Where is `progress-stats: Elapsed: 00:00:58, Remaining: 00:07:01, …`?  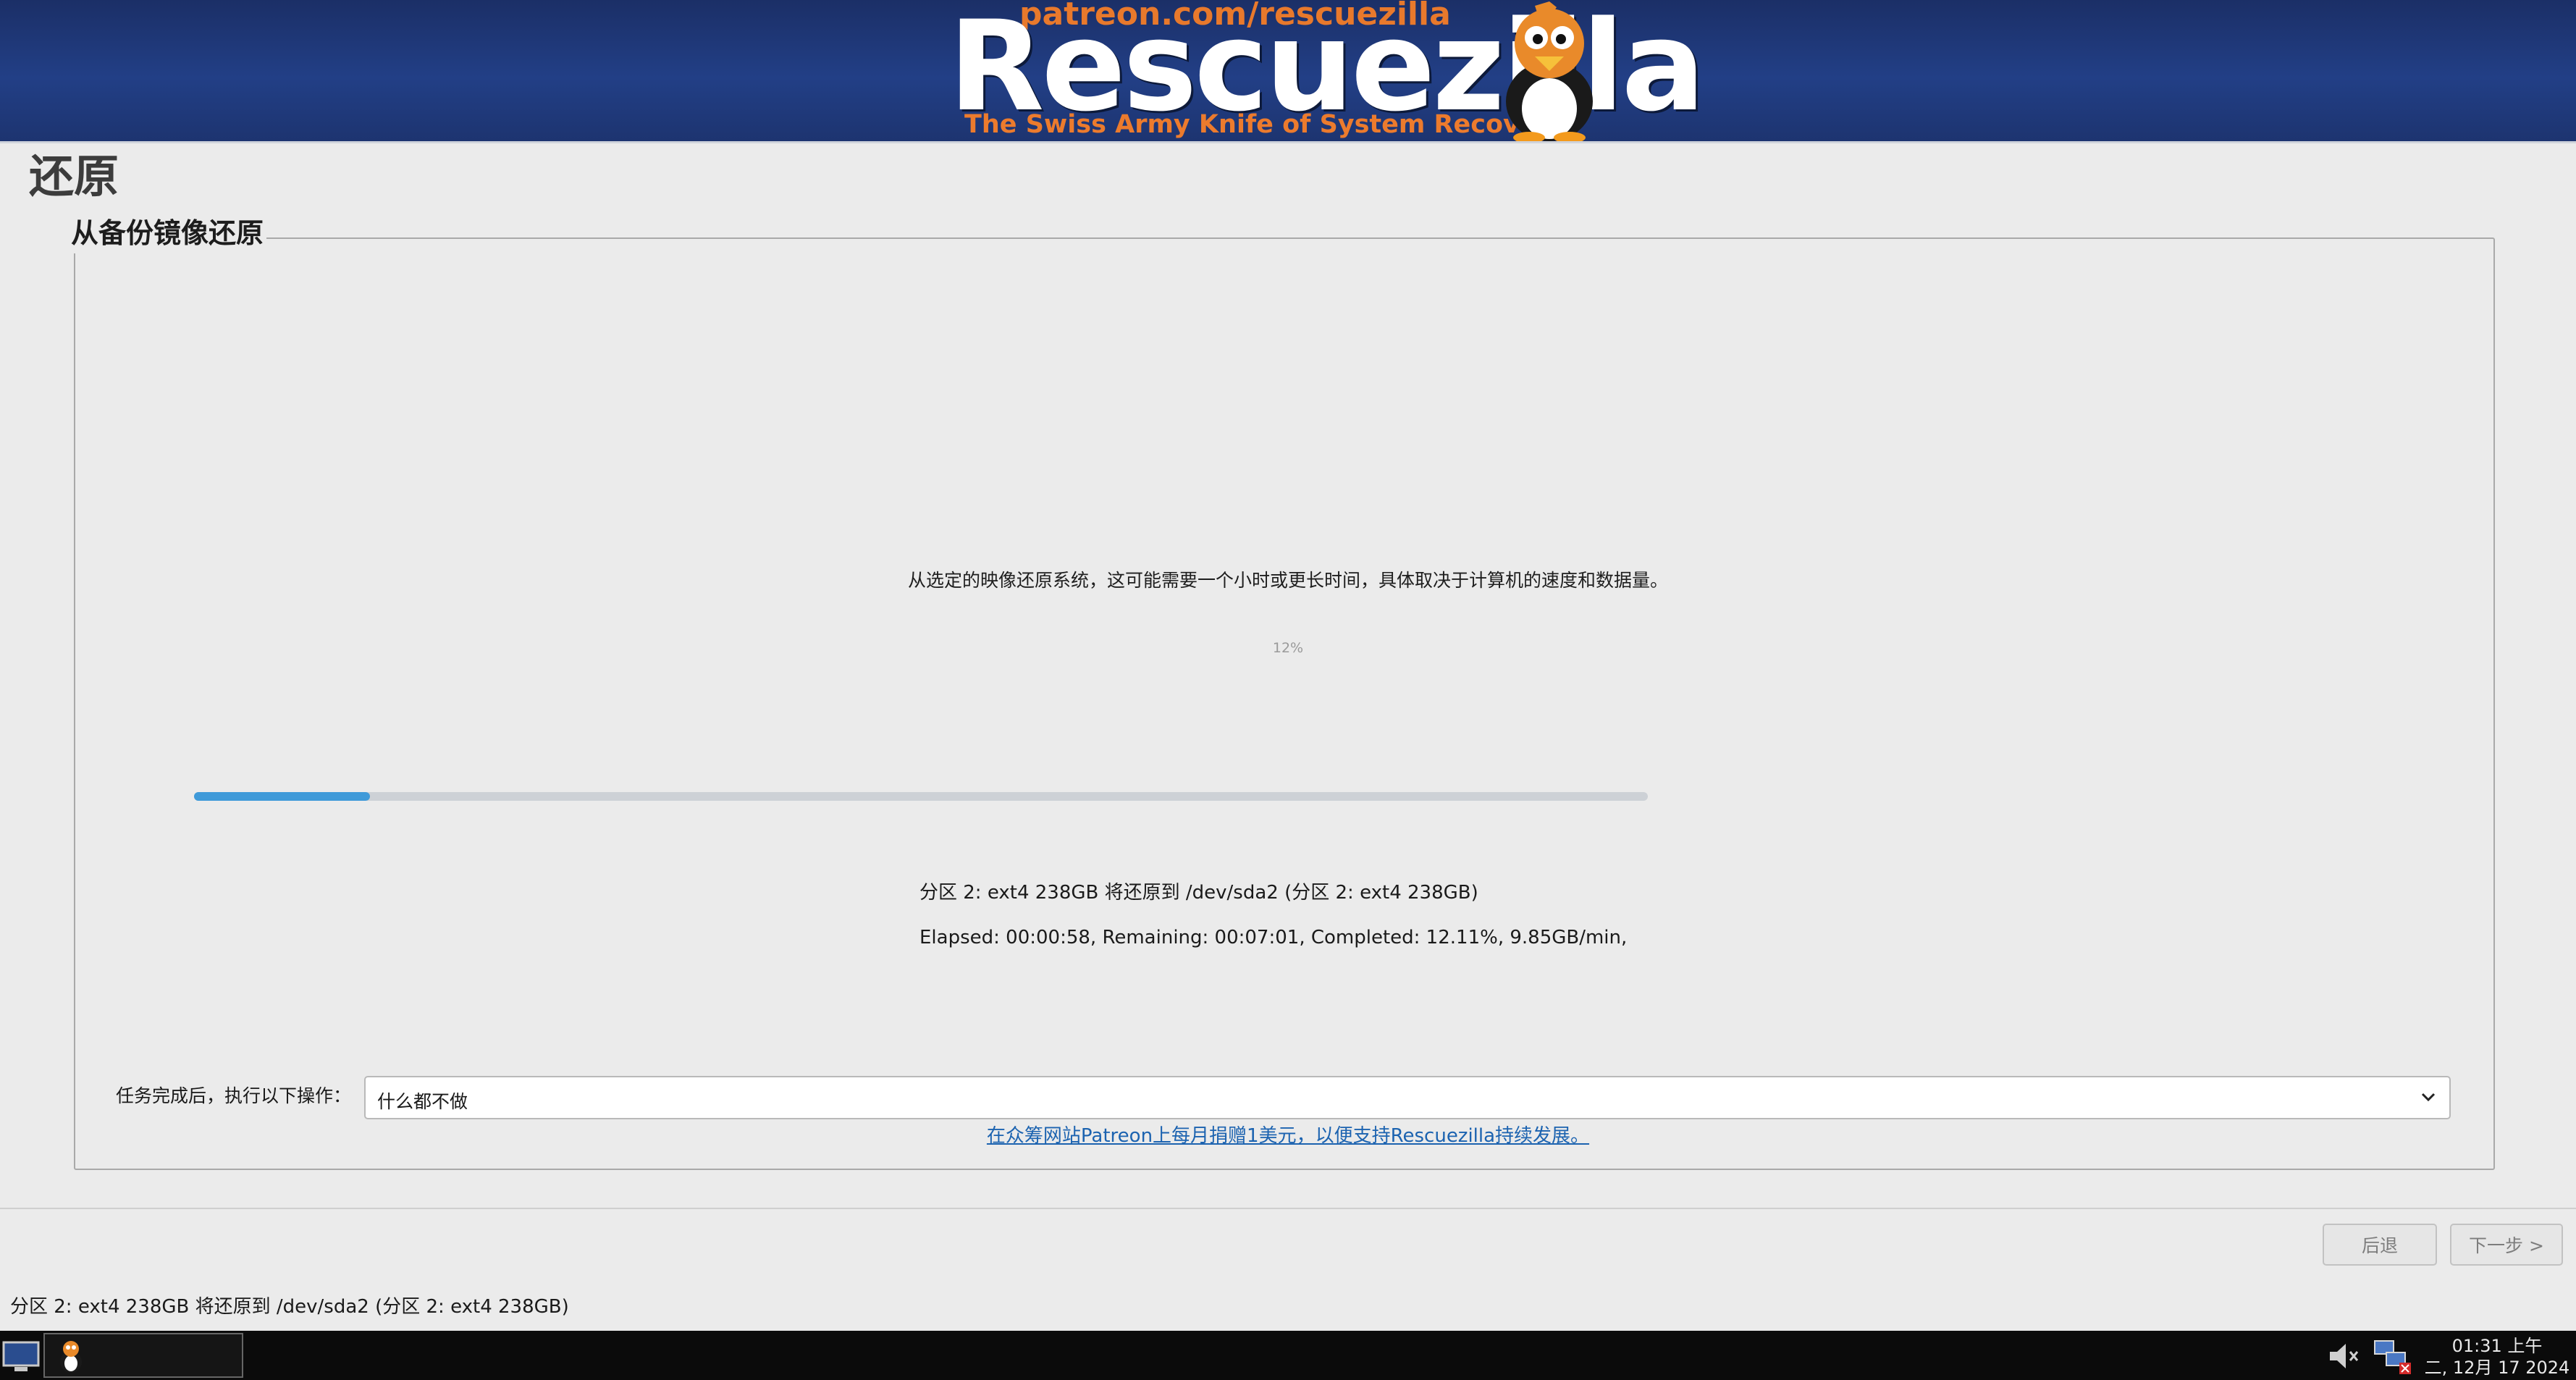
progress-stats: Elapsed: 00:00:58, Remaining: 00:07:01, … is located at coordinates (1273, 938).